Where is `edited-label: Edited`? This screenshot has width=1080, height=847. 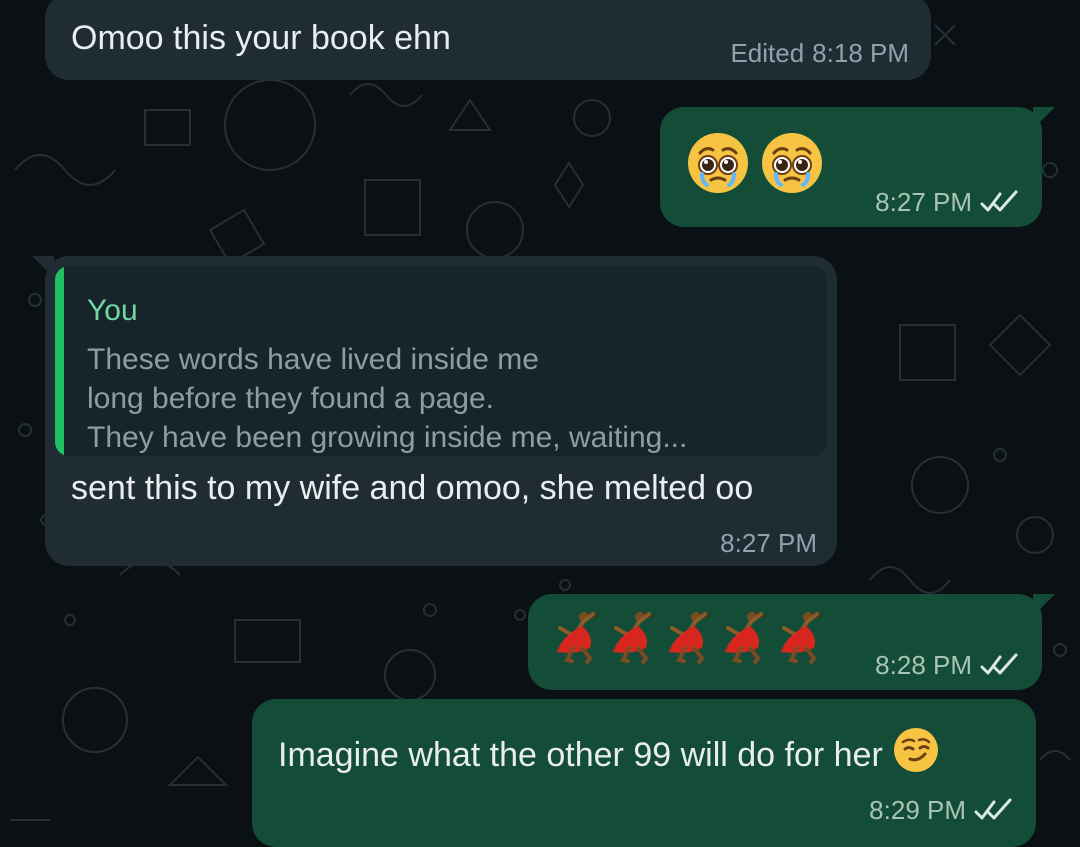
edited-label: Edited is located at coordinates (767, 53).